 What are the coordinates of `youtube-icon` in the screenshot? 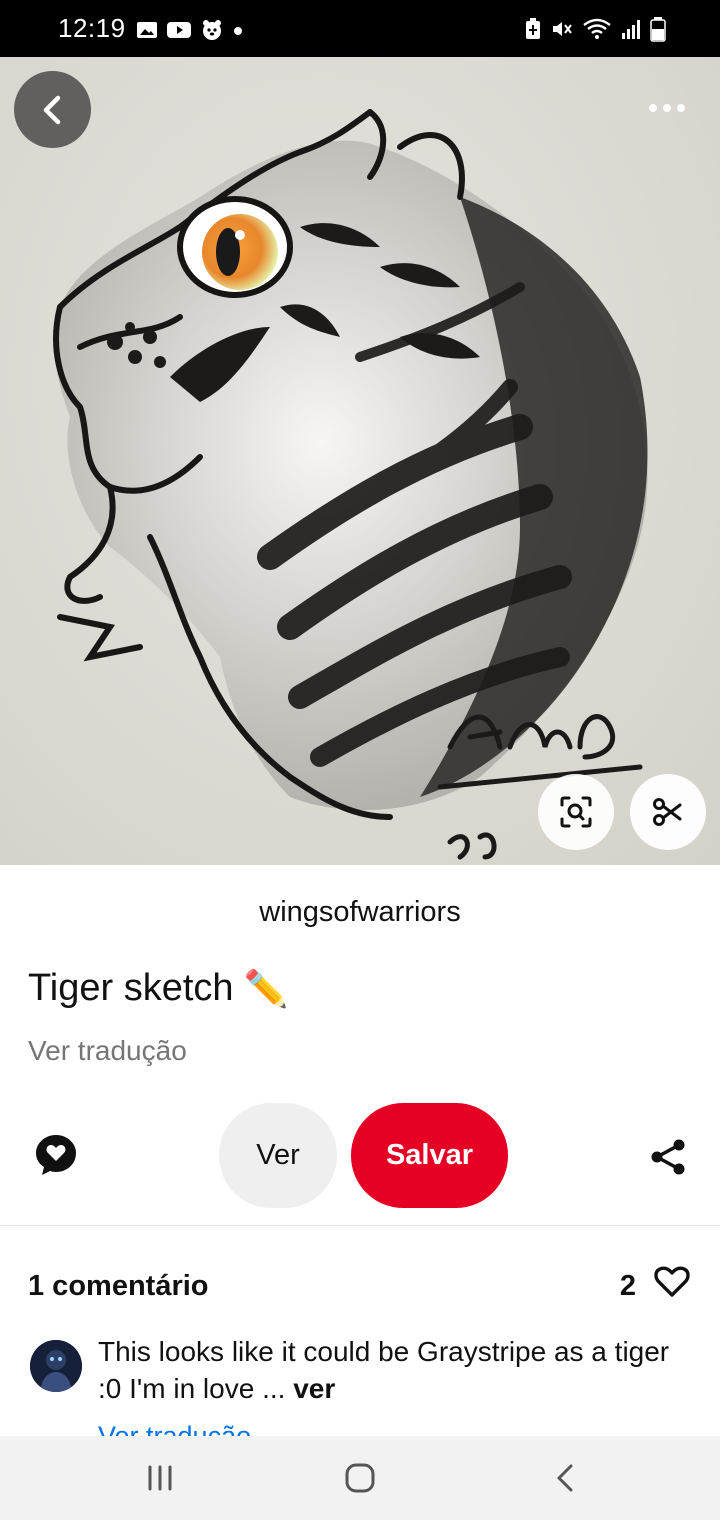 It's located at (179, 32).